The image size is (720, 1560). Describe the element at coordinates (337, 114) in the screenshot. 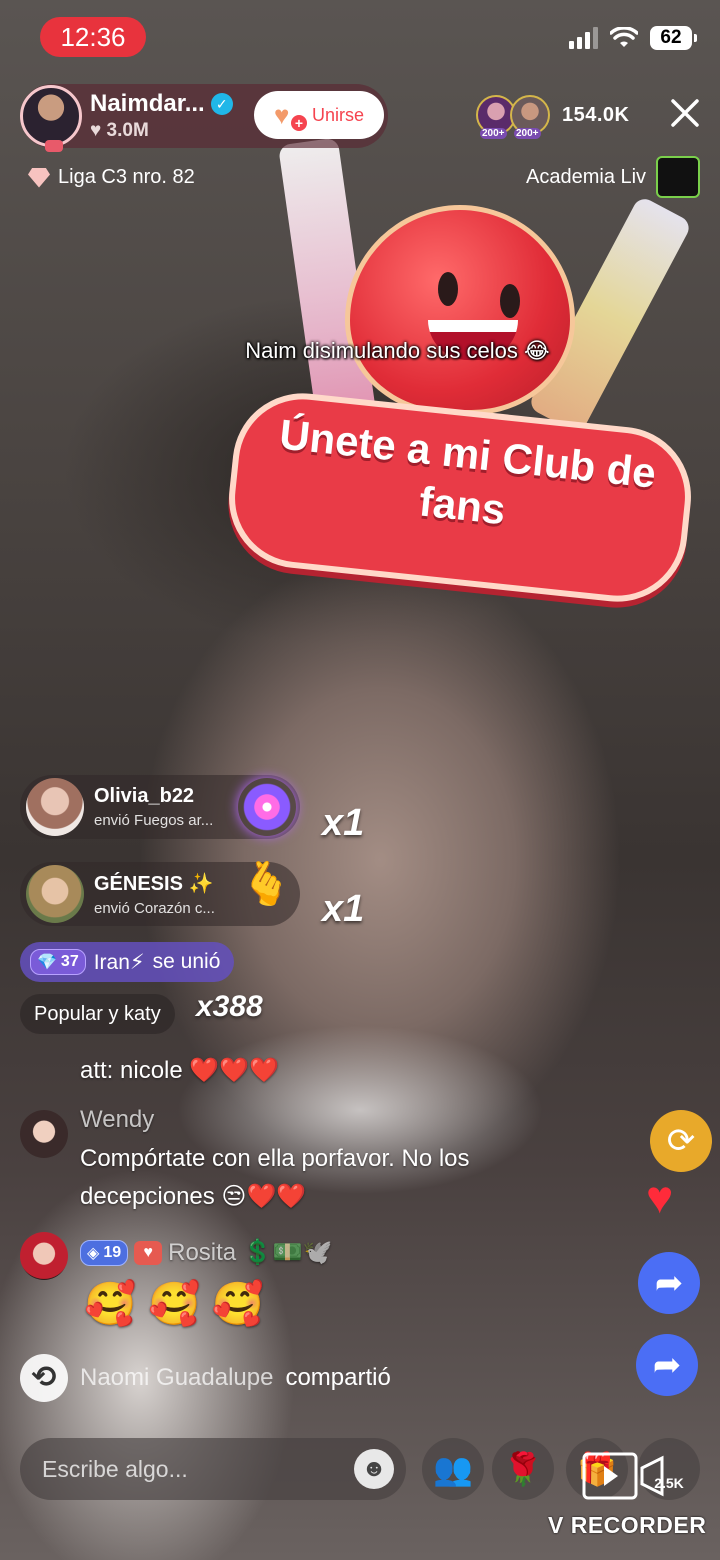

I see `join-button-label: Unirse` at that location.